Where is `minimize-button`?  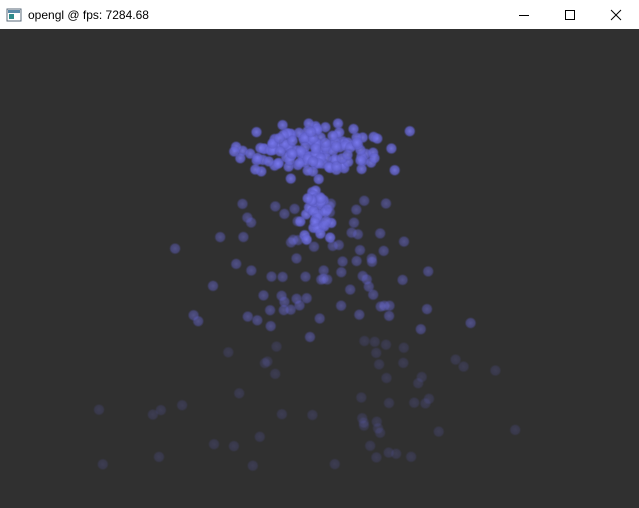
minimize-button is located at coordinates (524, 14).